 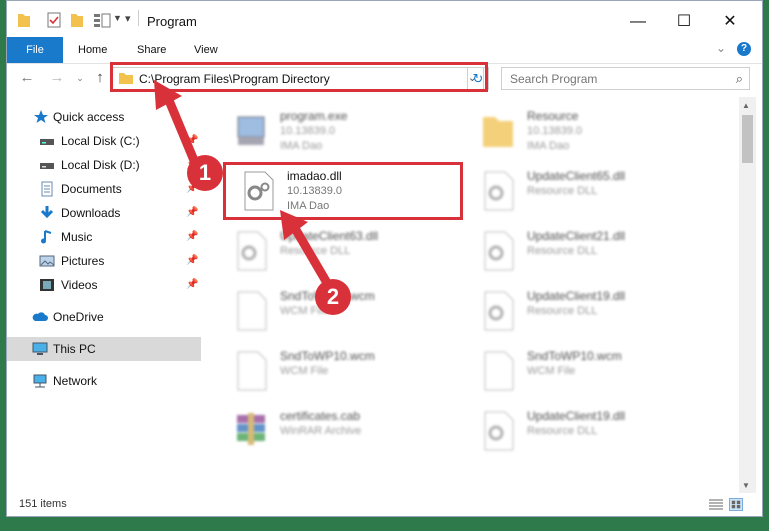 I want to click on sidebar-item-documents: Documents 📌, so click(x=104, y=189).